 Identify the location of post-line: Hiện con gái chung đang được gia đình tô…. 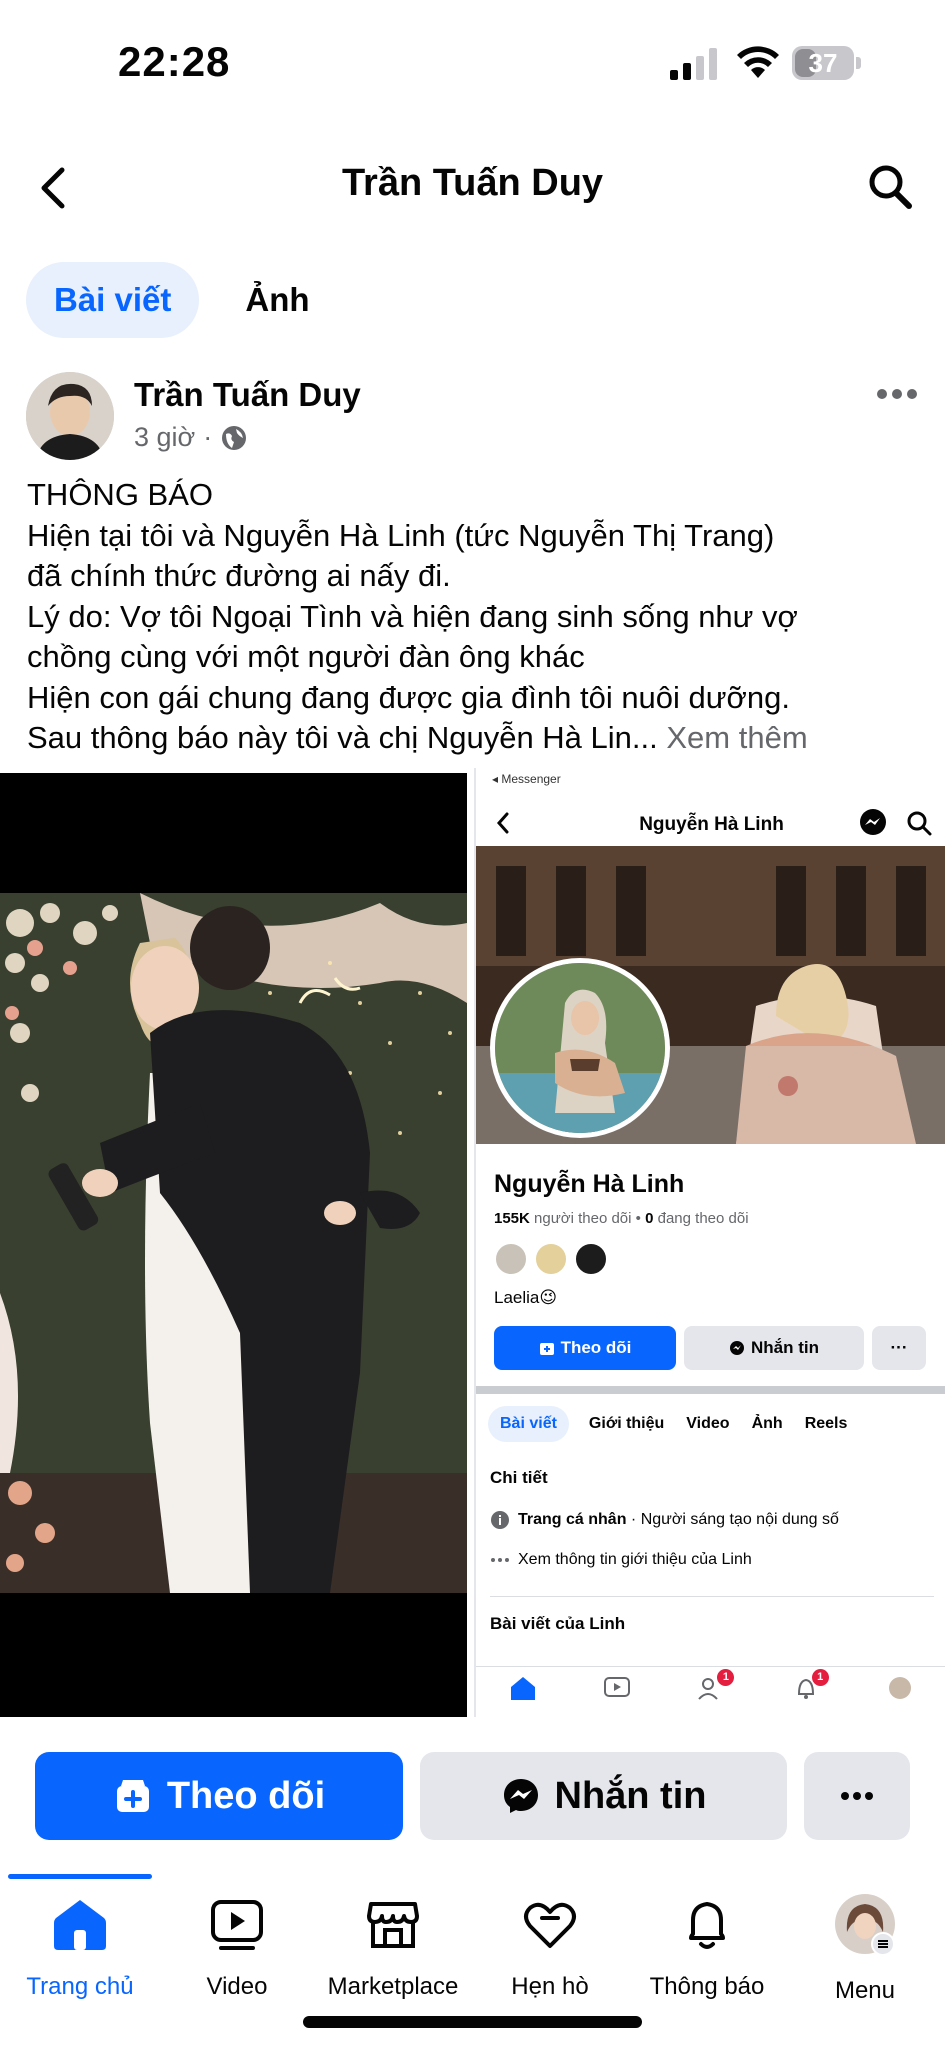
(408, 697).